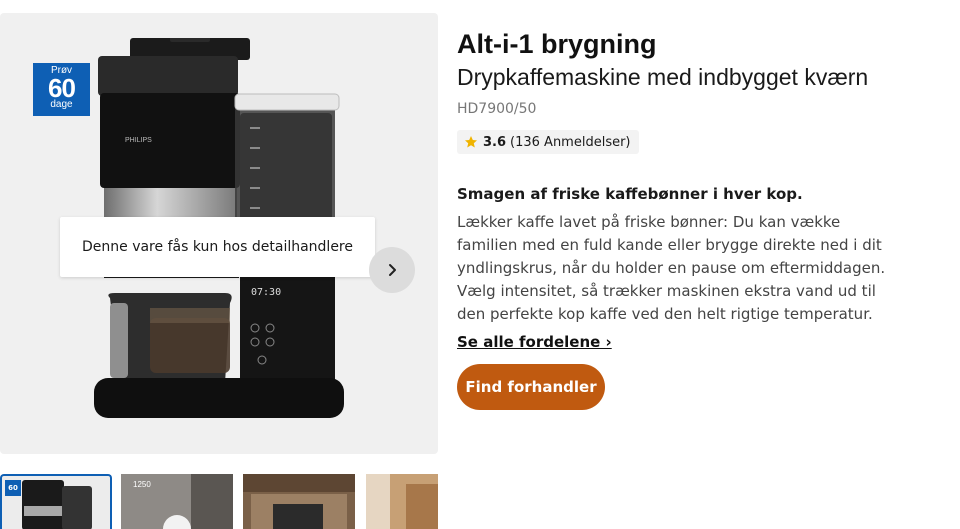 This screenshot has height=529, width=960. I want to click on find-retailer-button: Find forhandler, so click(531, 387).